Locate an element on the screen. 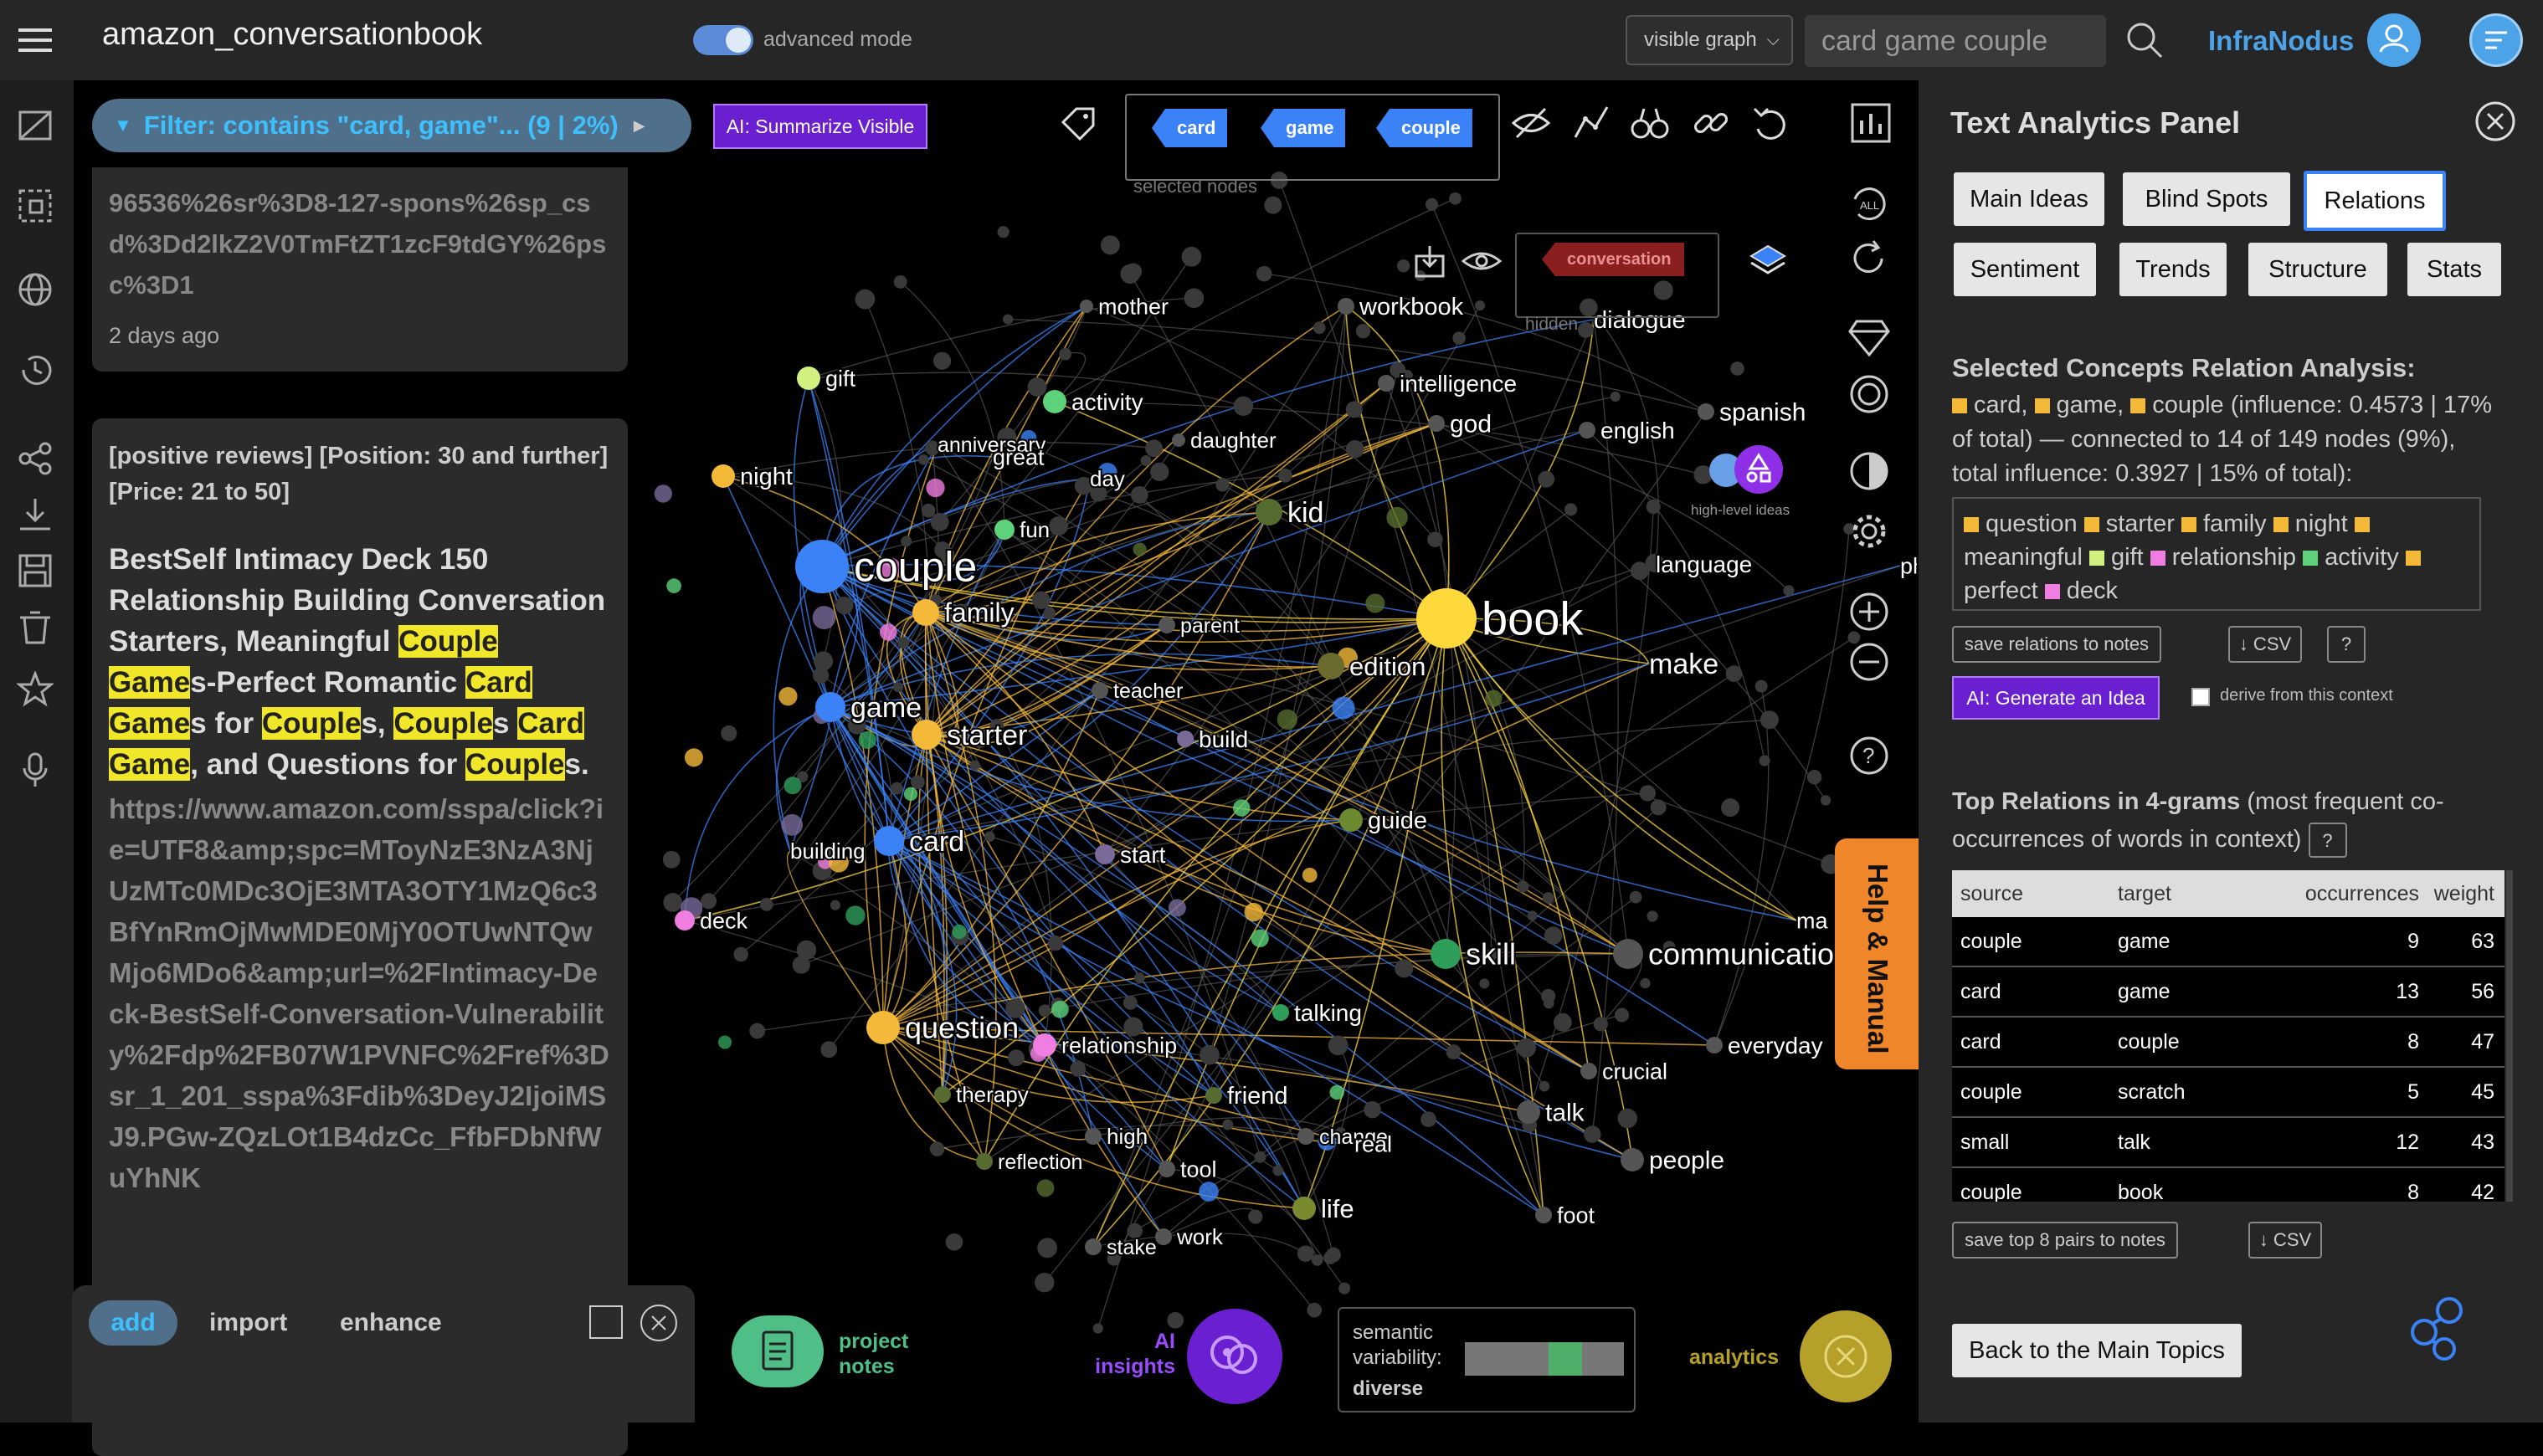 The image size is (2543, 1456). help-button: ? is located at coordinates (2346, 644).